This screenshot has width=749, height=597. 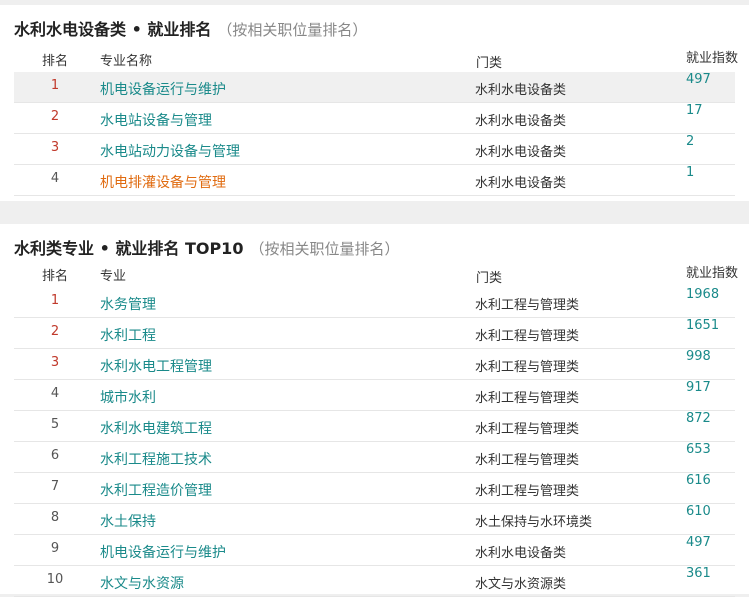 What do you see at coordinates (698, 449) in the screenshot?
I see `index-cell: 653` at bounding box center [698, 449].